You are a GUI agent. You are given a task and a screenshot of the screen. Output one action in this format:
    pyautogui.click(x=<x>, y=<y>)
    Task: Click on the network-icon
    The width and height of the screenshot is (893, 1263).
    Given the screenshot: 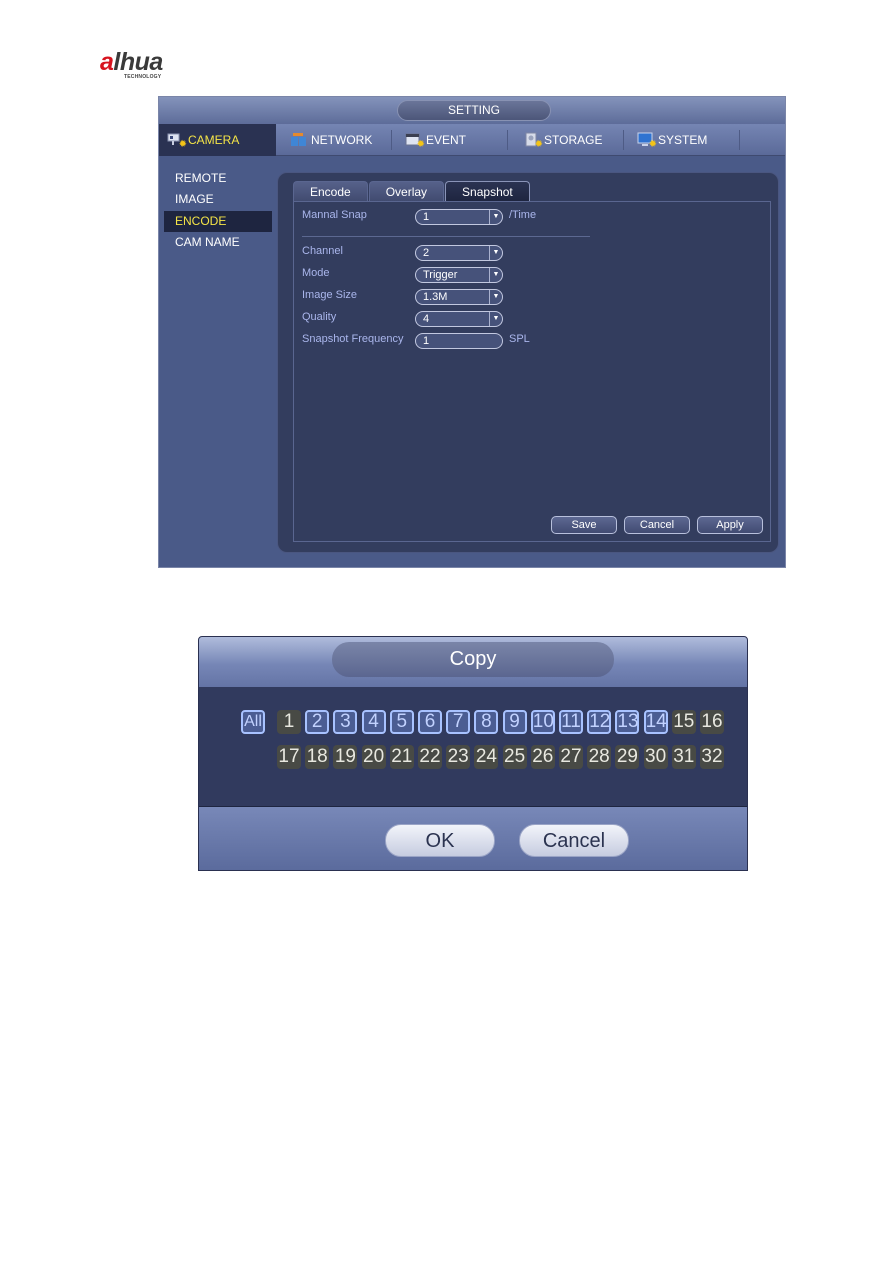 What is the action you would take?
    pyautogui.click(x=299, y=140)
    